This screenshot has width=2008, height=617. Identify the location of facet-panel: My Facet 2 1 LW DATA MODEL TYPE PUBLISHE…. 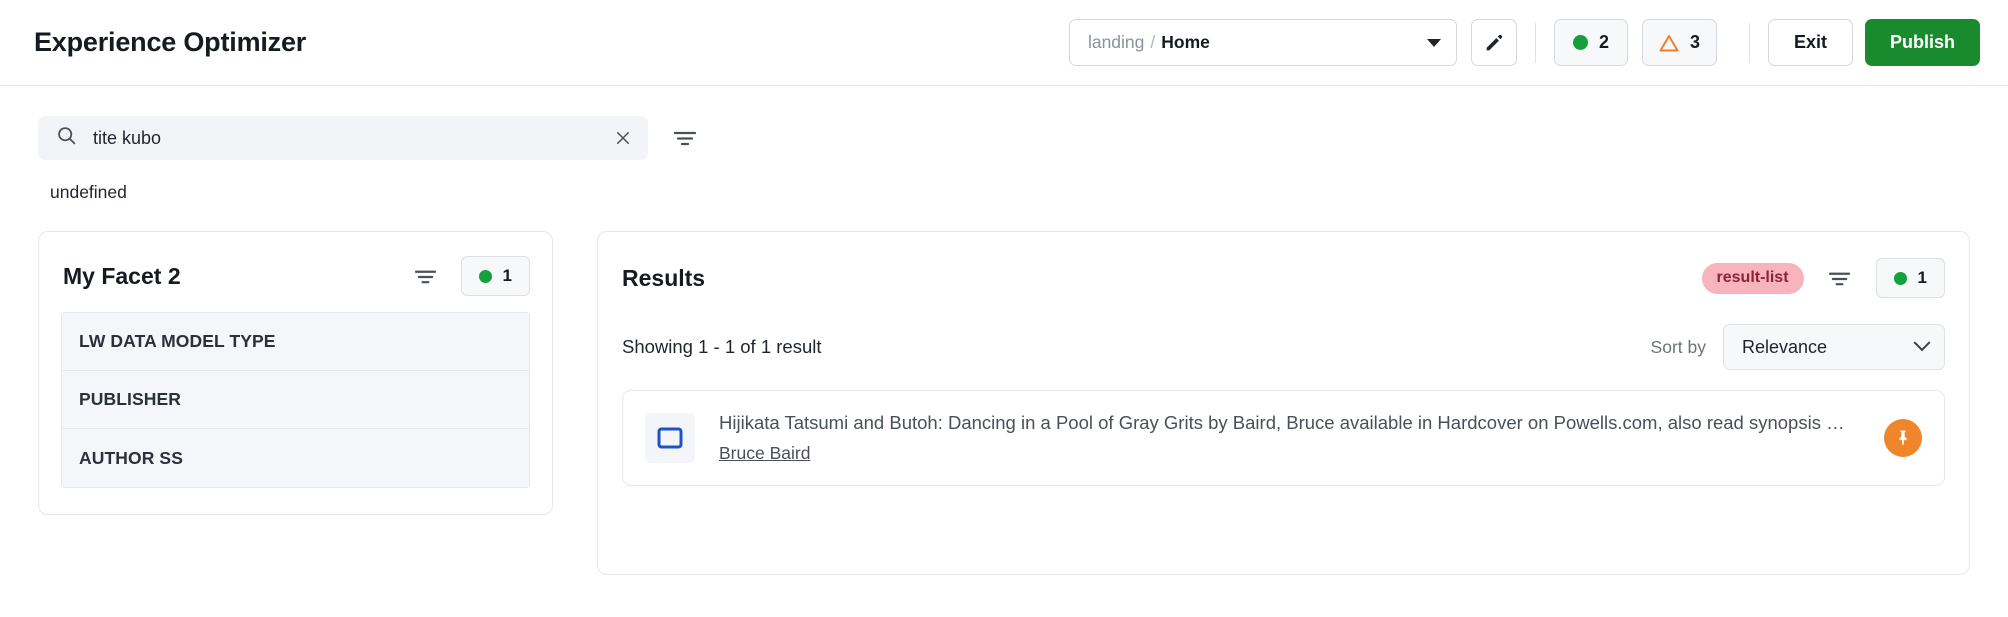
(295, 373).